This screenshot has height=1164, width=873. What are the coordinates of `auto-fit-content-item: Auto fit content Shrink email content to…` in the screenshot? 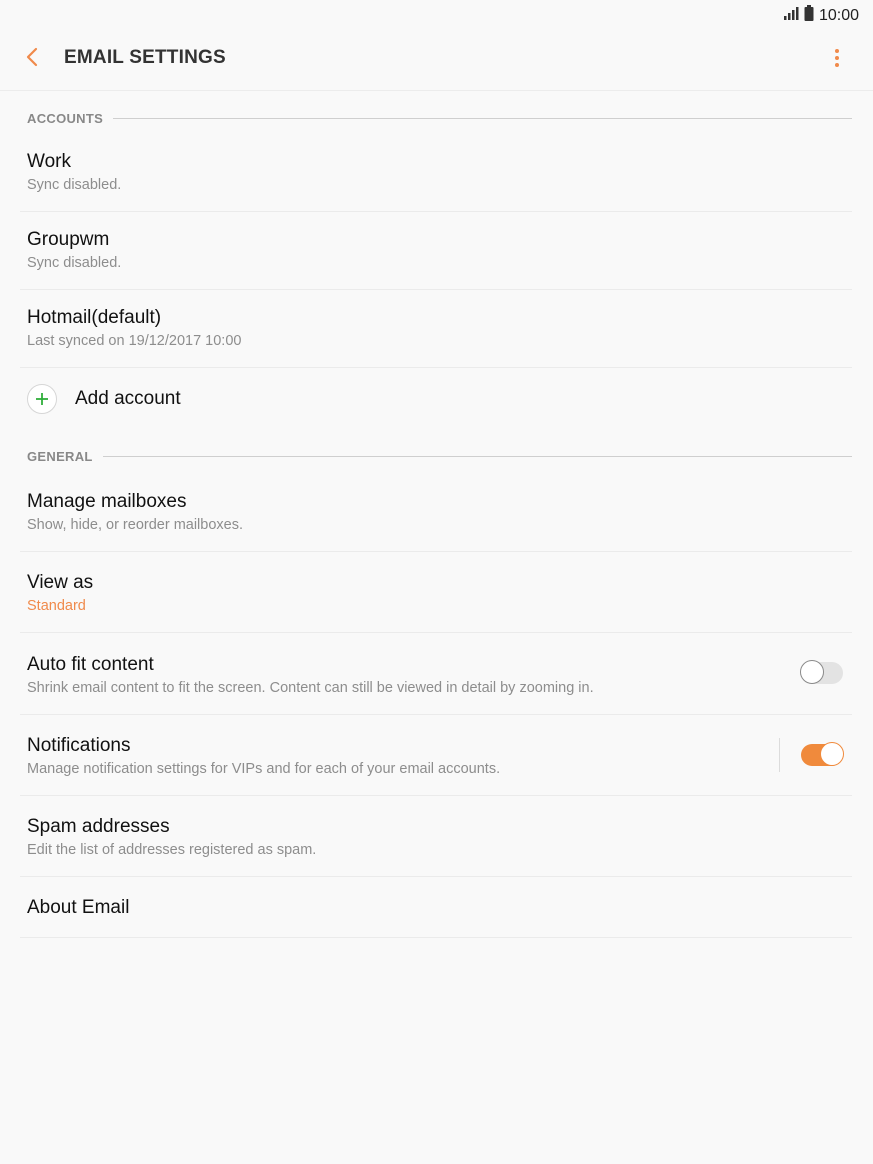 It's located at (436, 674).